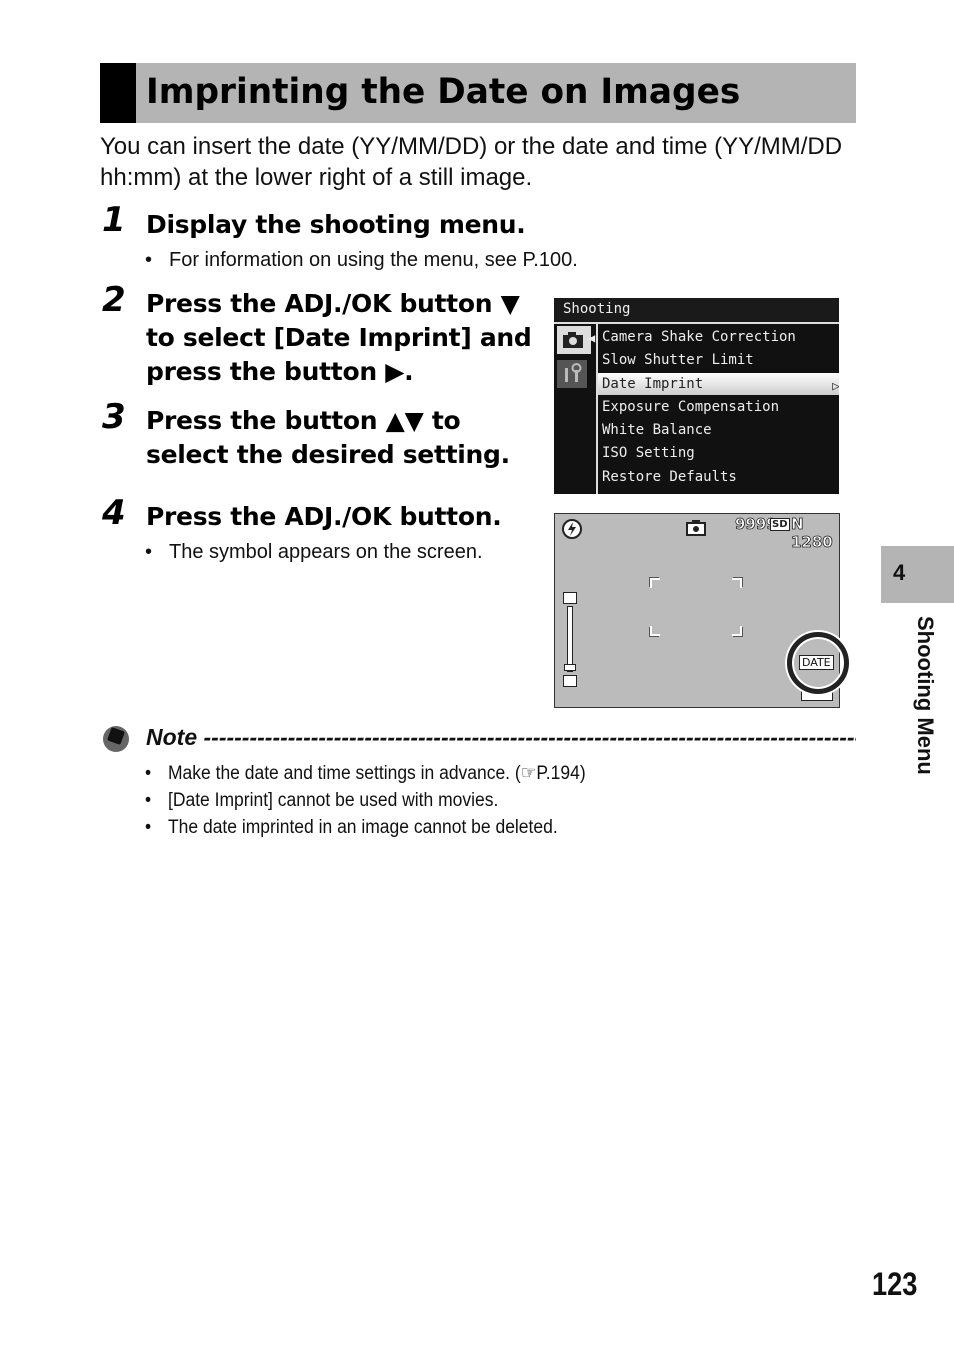  I want to click on submenu-arrow-icon: ▷, so click(835, 386).